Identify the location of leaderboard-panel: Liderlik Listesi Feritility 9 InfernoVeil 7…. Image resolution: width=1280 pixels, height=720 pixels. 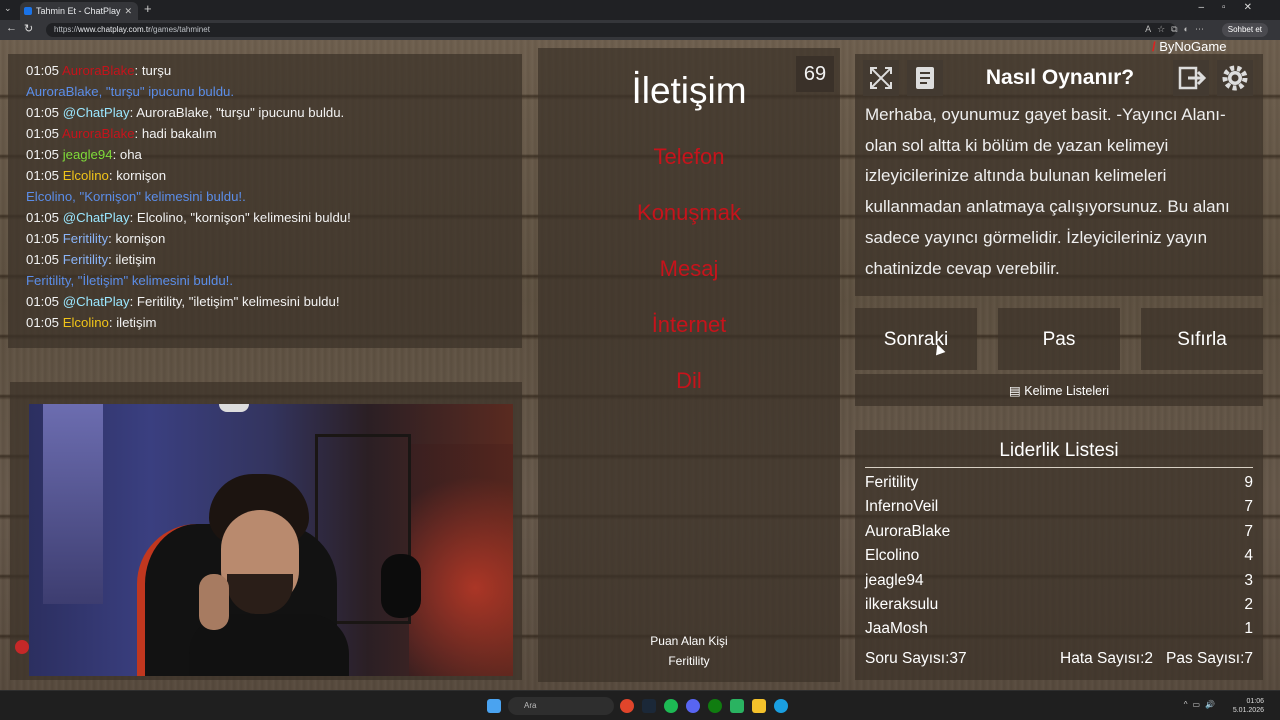
(1059, 555).